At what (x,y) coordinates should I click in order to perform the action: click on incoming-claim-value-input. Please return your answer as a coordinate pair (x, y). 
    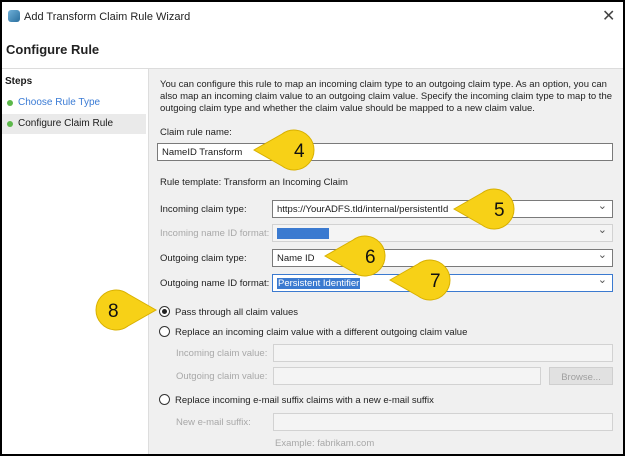
    Looking at the image, I should click on (443, 353).